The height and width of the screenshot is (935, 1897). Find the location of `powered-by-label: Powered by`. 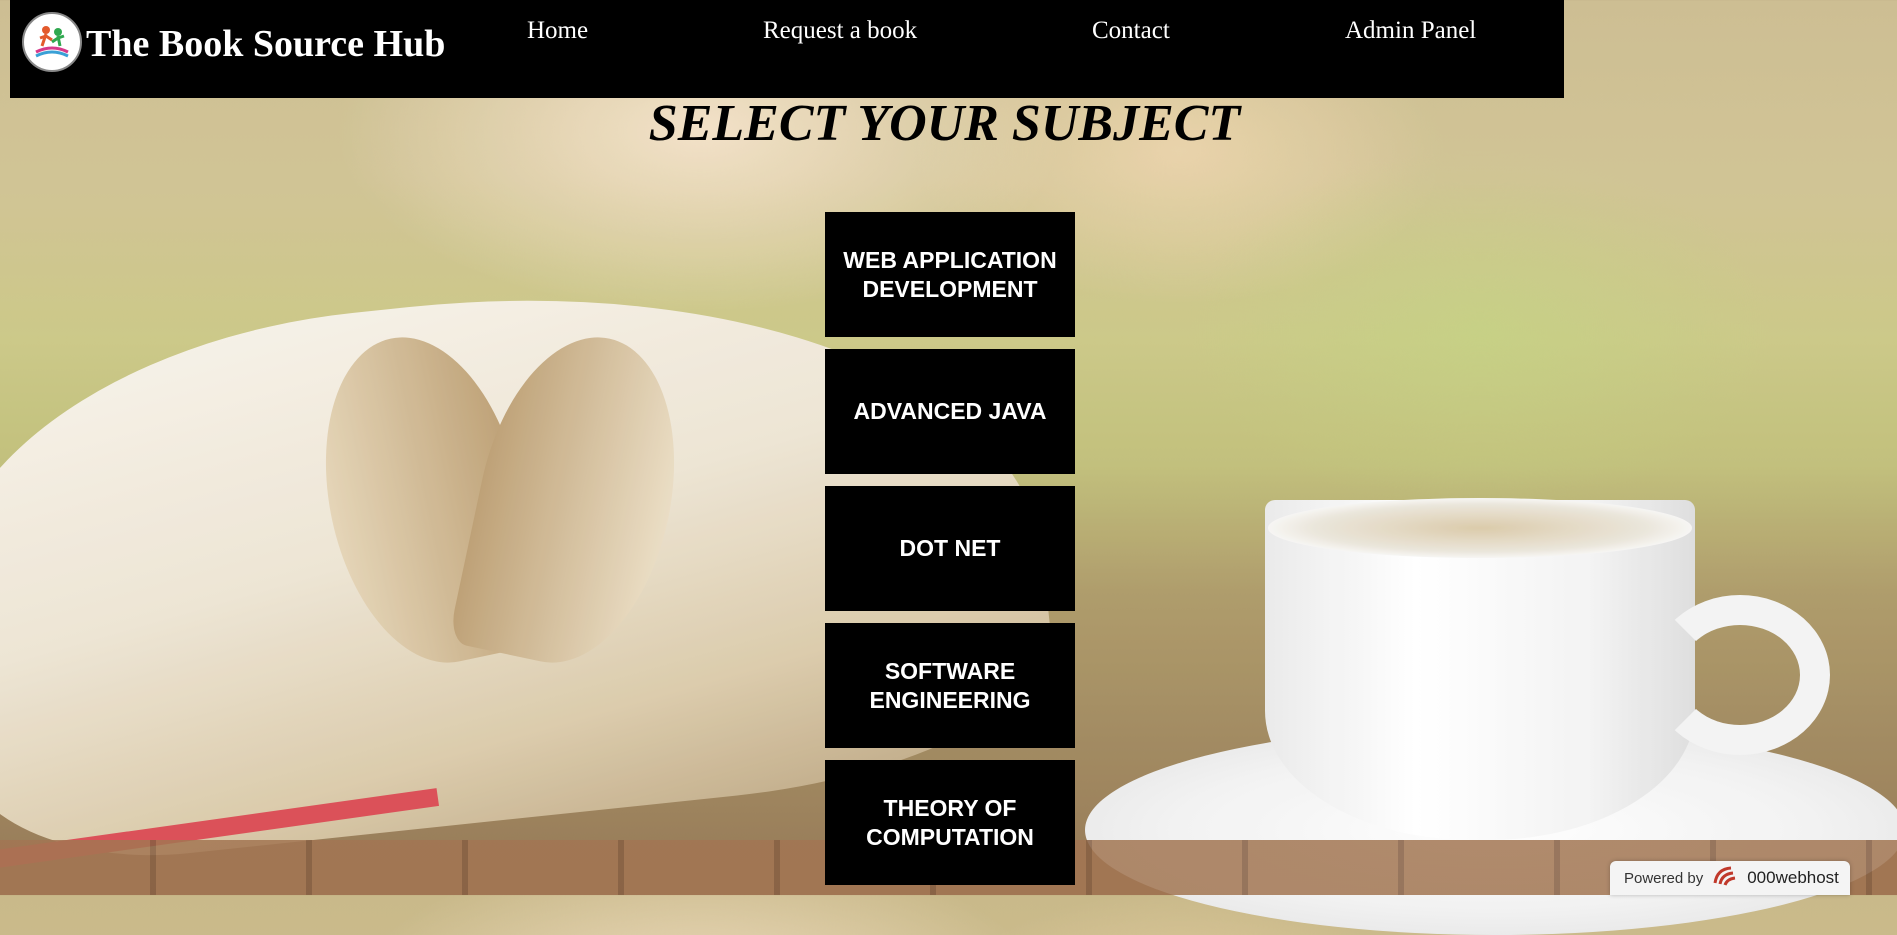

powered-by-label: Powered by is located at coordinates (1664, 878).